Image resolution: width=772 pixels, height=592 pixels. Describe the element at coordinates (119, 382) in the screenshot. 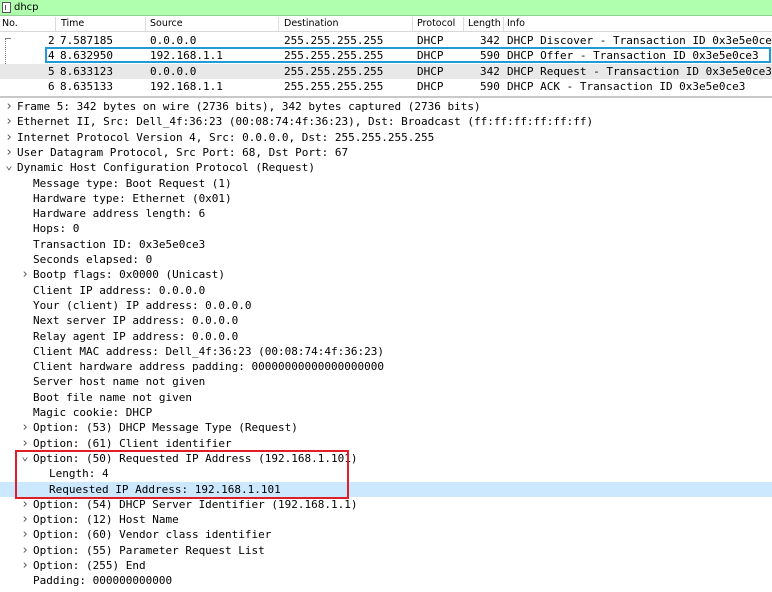

I see `detail-text: Server host name not given` at that location.